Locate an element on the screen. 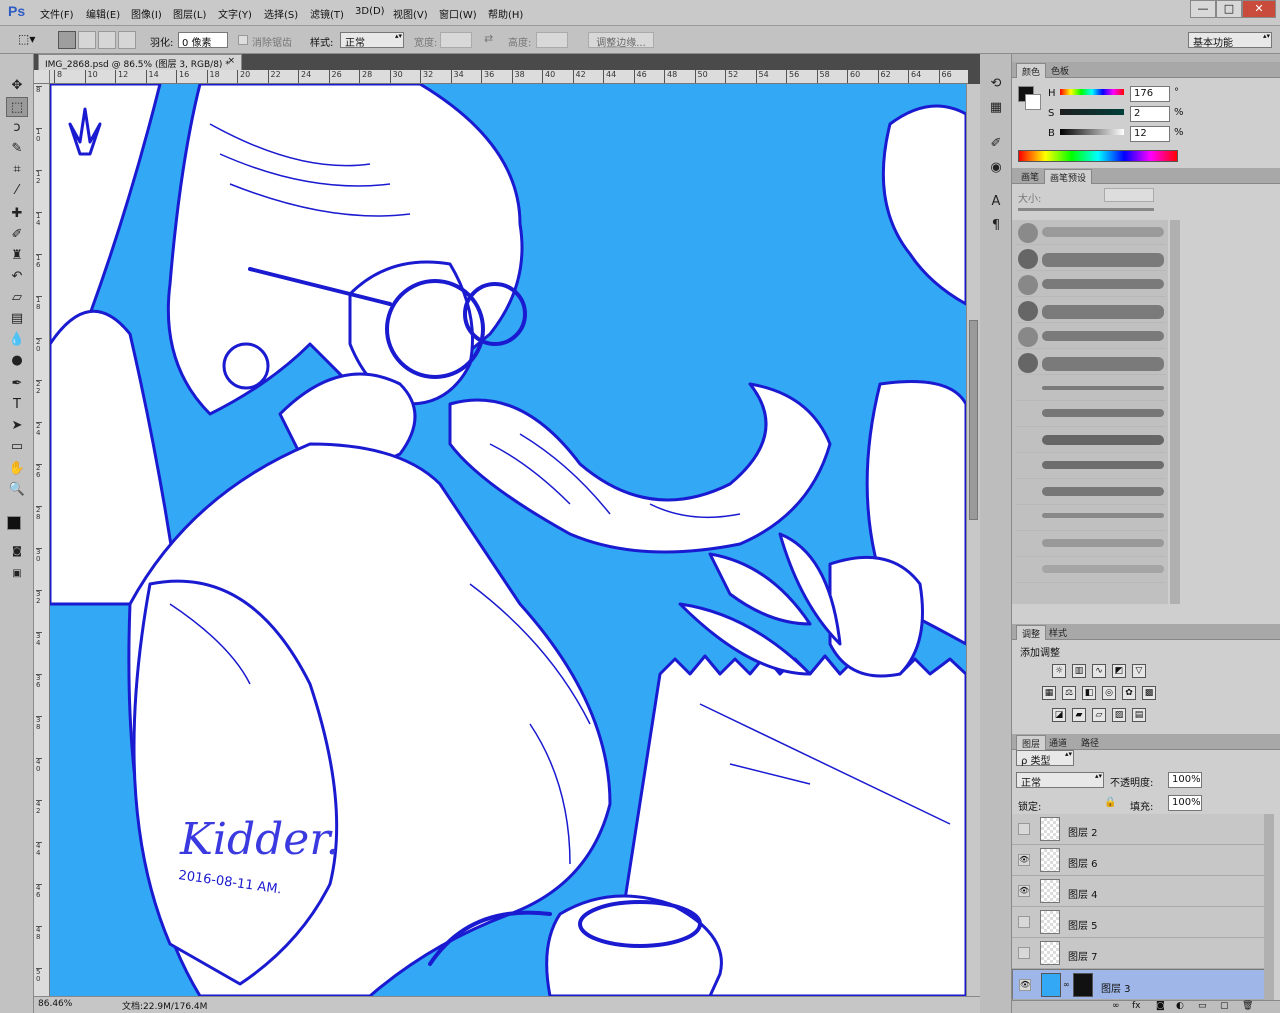 The height and width of the screenshot is (1013, 1280). feather-input: 0 像素 is located at coordinates (203, 40).